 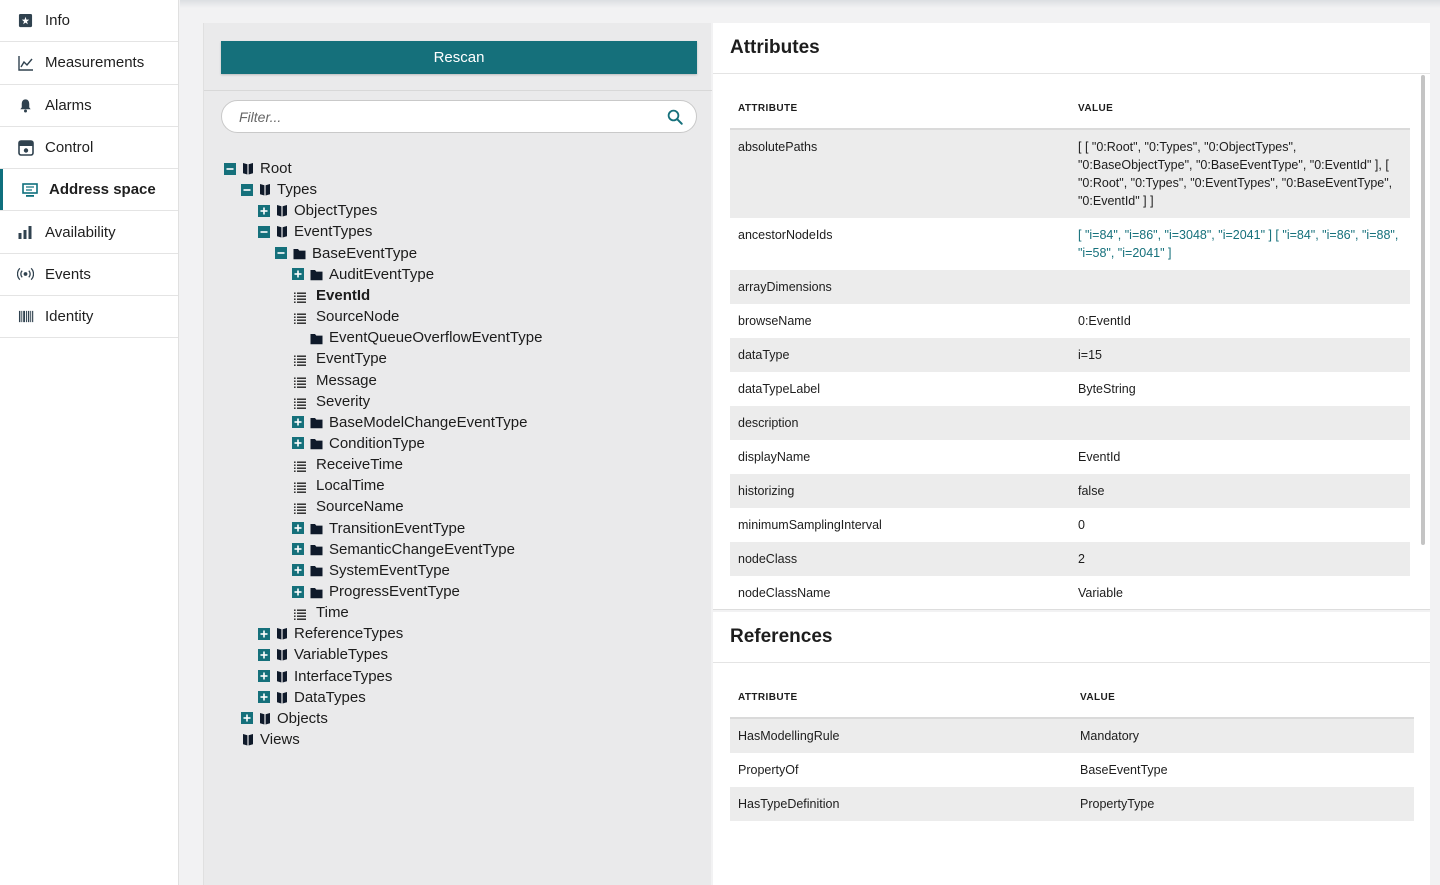 I want to click on tree-node-datatypes: DataTypes, so click(x=312, y=697).